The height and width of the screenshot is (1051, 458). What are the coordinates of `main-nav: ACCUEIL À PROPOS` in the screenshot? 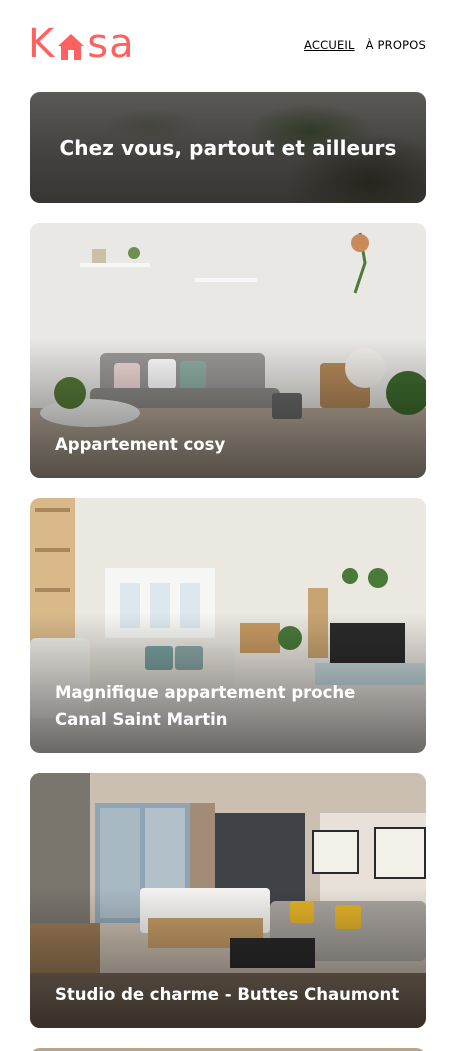 It's located at (365, 45).